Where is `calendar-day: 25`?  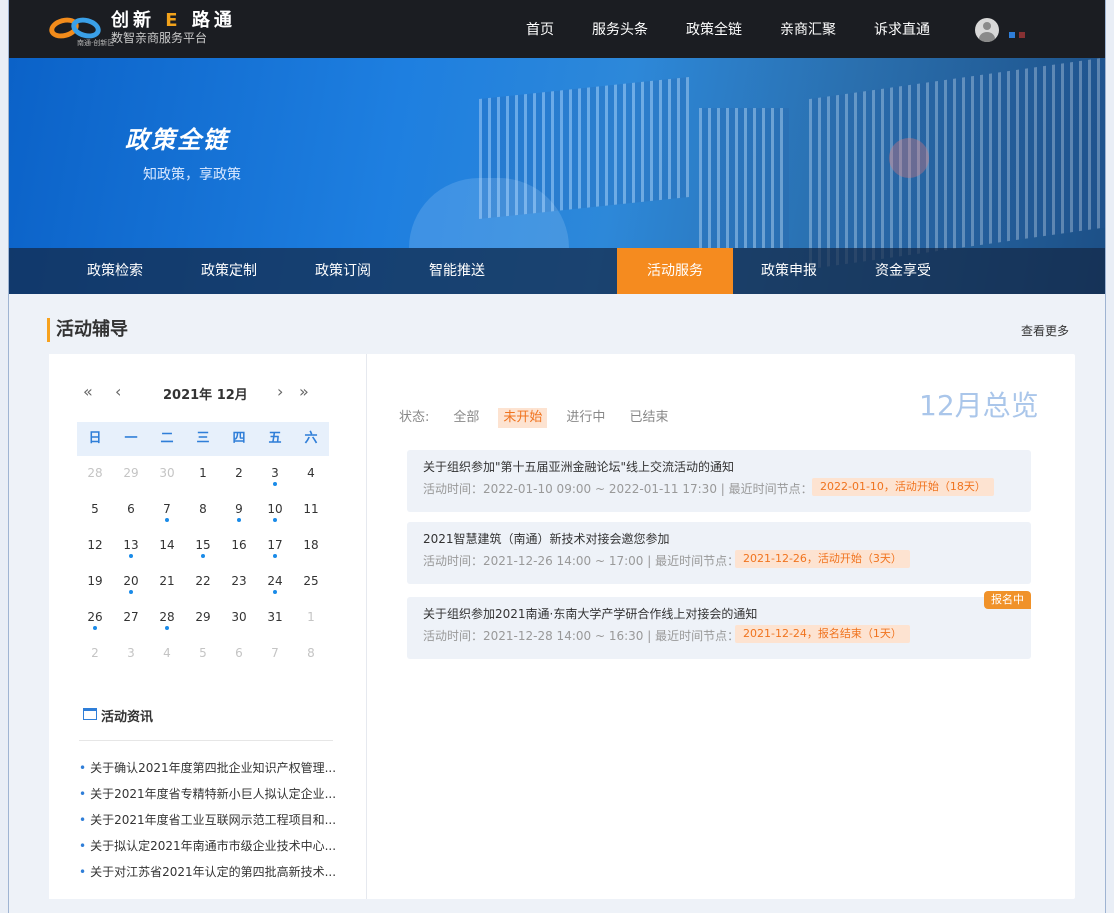
calendar-day: 25 is located at coordinates (311, 582).